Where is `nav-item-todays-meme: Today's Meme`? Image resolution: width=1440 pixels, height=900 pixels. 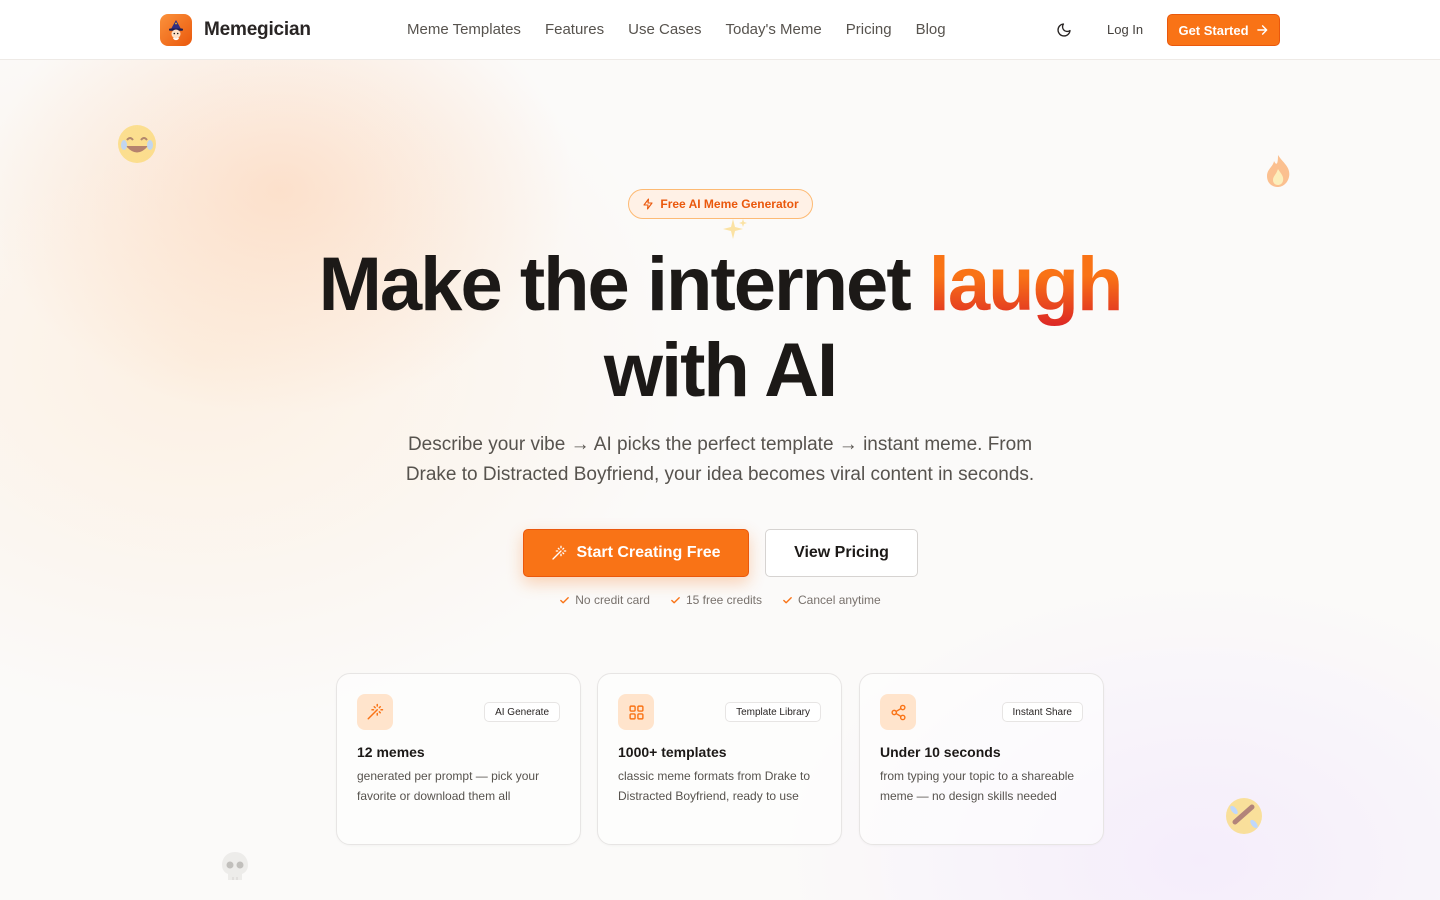 nav-item-todays-meme: Today's Meme is located at coordinates (774, 30).